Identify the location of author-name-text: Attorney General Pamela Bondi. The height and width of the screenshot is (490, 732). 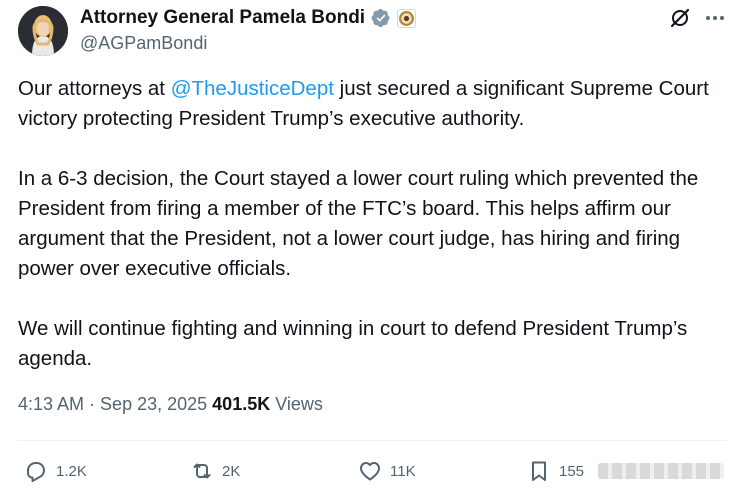
(223, 17).